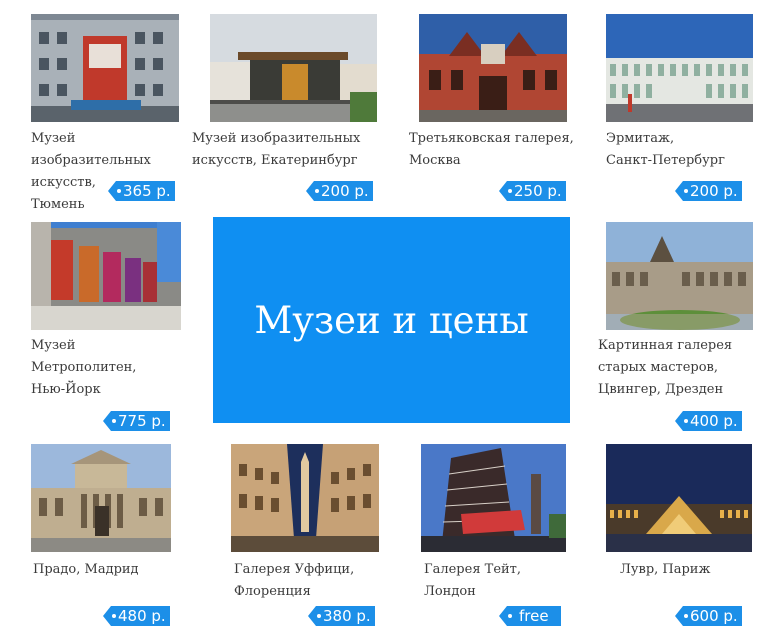 This screenshot has height=633, width=771. Describe the element at coordinates (679, 498) in the screenshot. I see `museum-photo-louvre` at that location.